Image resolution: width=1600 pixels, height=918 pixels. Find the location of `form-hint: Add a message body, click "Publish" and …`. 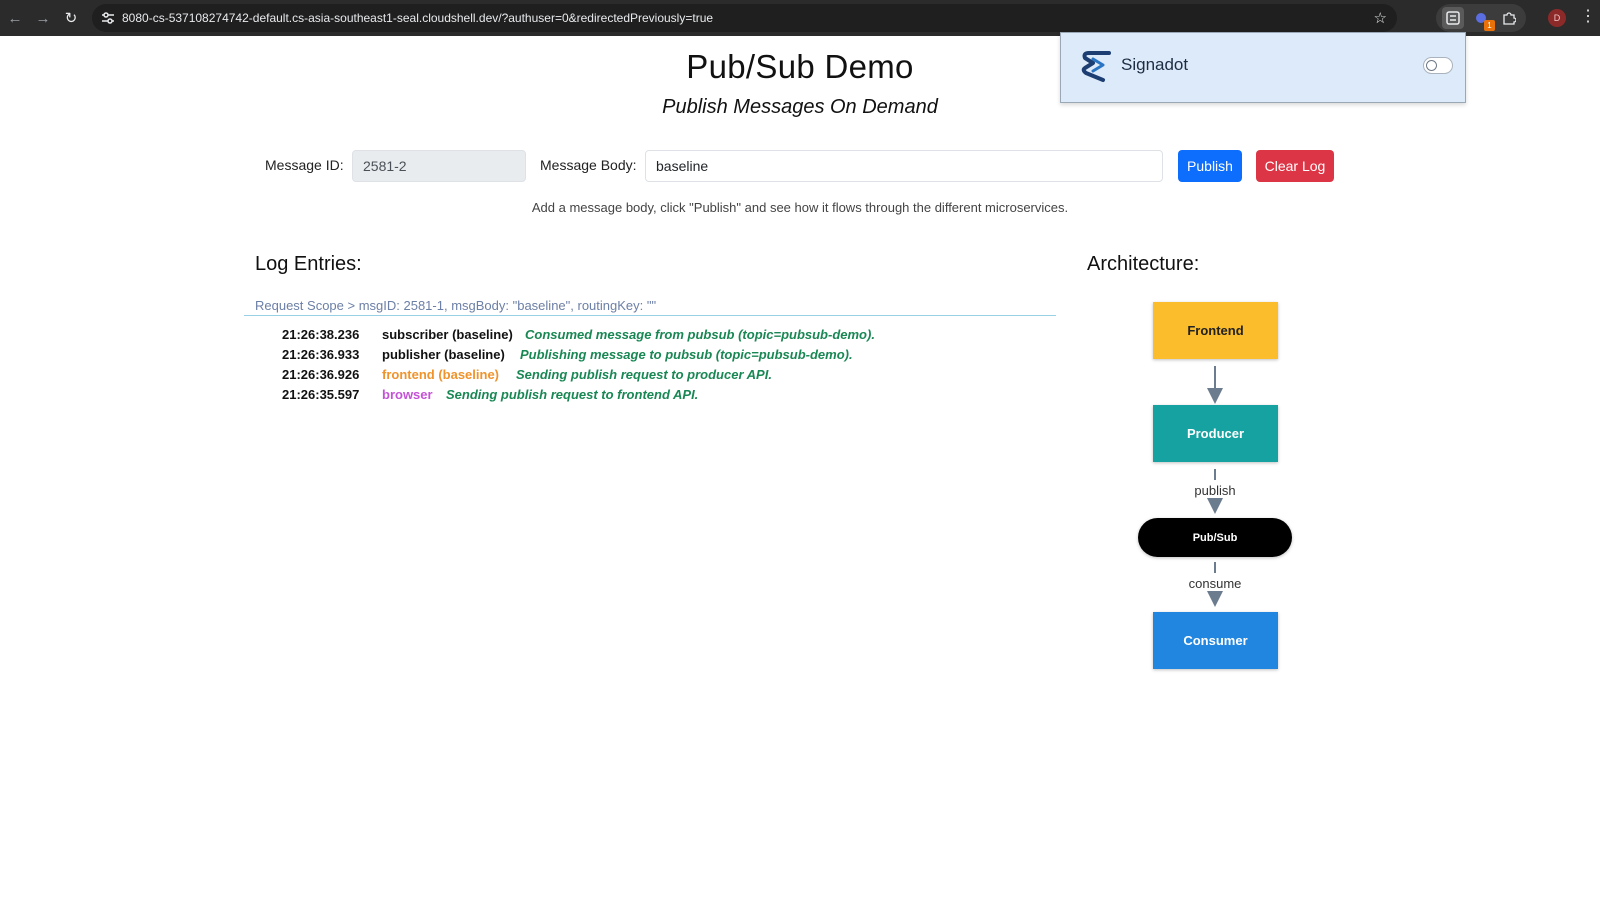

form-hint: Add a message body, click "Publish" and … is located at coordinates (800, 207).